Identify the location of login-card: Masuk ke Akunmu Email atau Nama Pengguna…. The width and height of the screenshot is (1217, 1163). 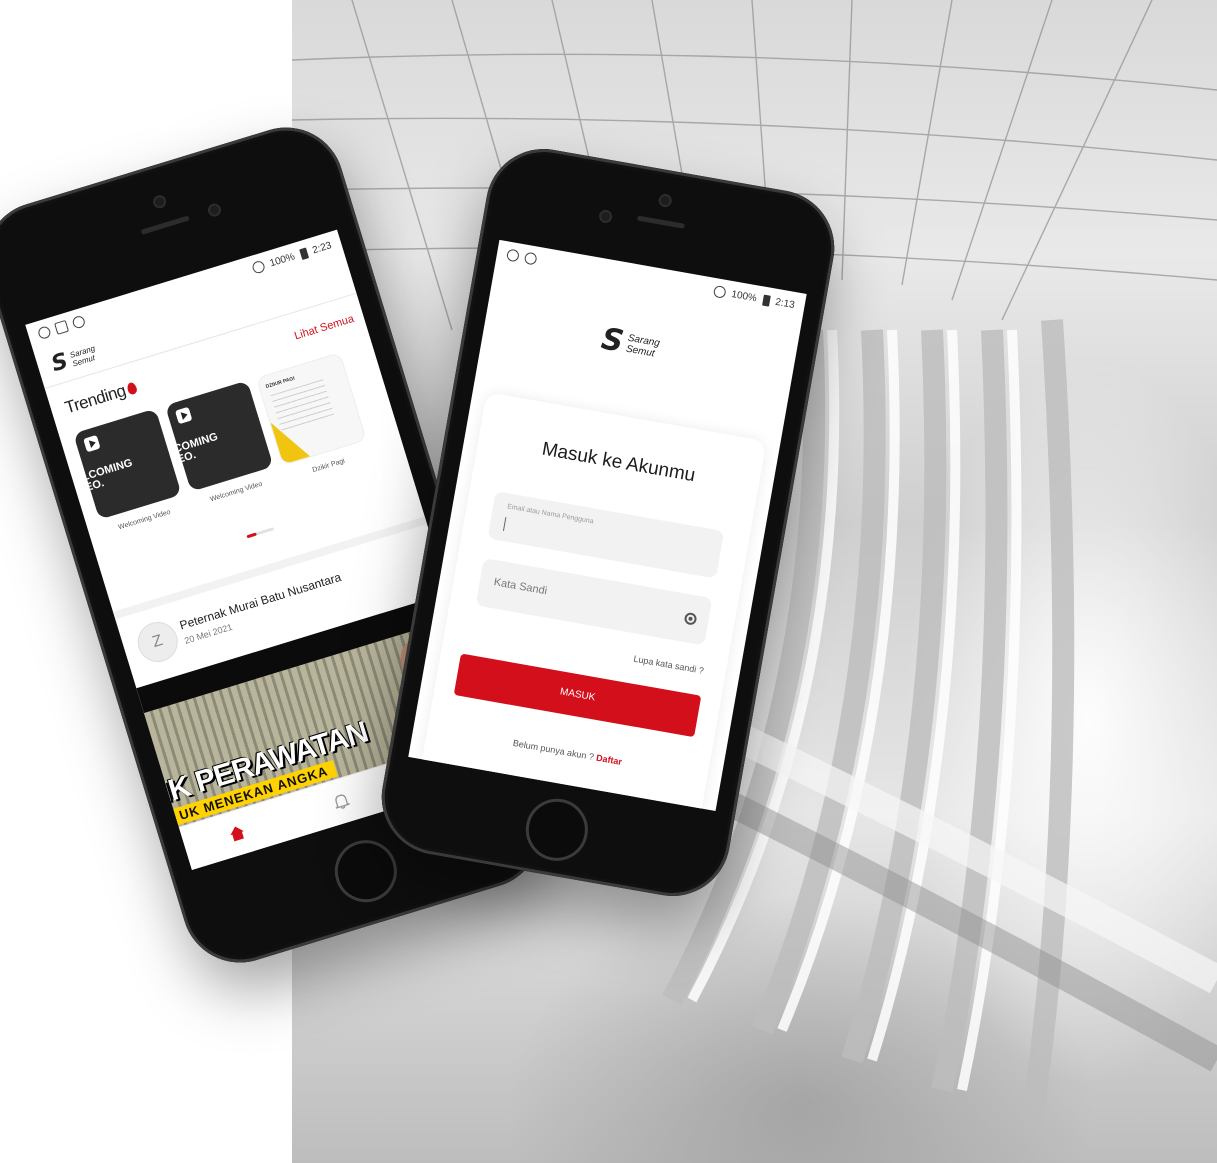
(593, 601).